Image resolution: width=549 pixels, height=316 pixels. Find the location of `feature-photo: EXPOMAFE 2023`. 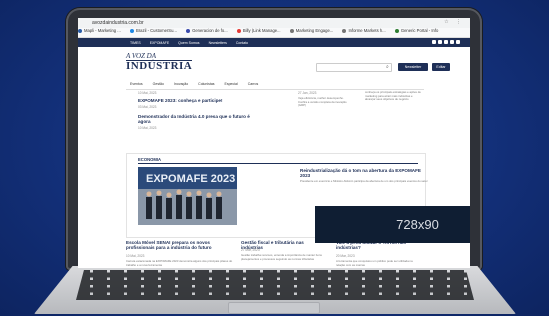

feature-photo: EXPOMAFE 2023 is located at coordinates (187, 196).